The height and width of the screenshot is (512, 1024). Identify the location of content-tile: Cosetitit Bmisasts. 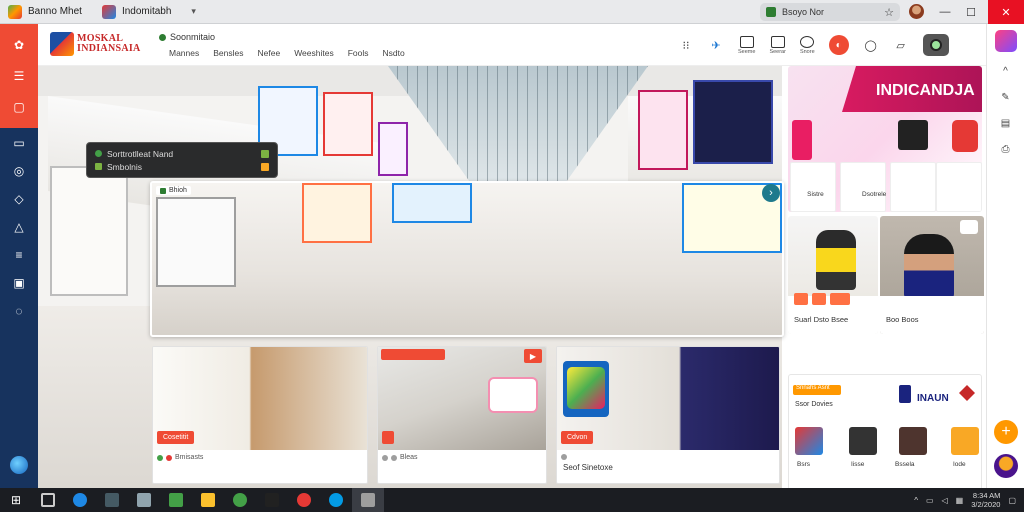
(260, 415).